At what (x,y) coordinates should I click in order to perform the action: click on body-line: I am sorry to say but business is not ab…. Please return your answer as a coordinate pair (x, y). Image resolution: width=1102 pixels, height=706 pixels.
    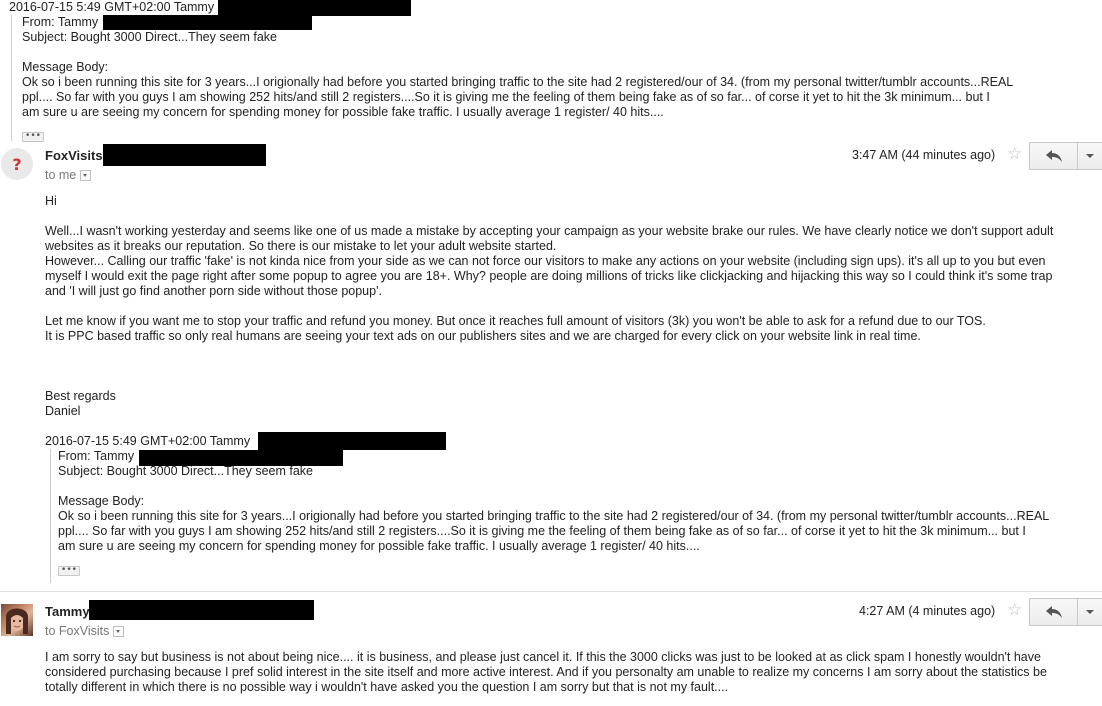
    Looking at the image, I should click on (543, 657).